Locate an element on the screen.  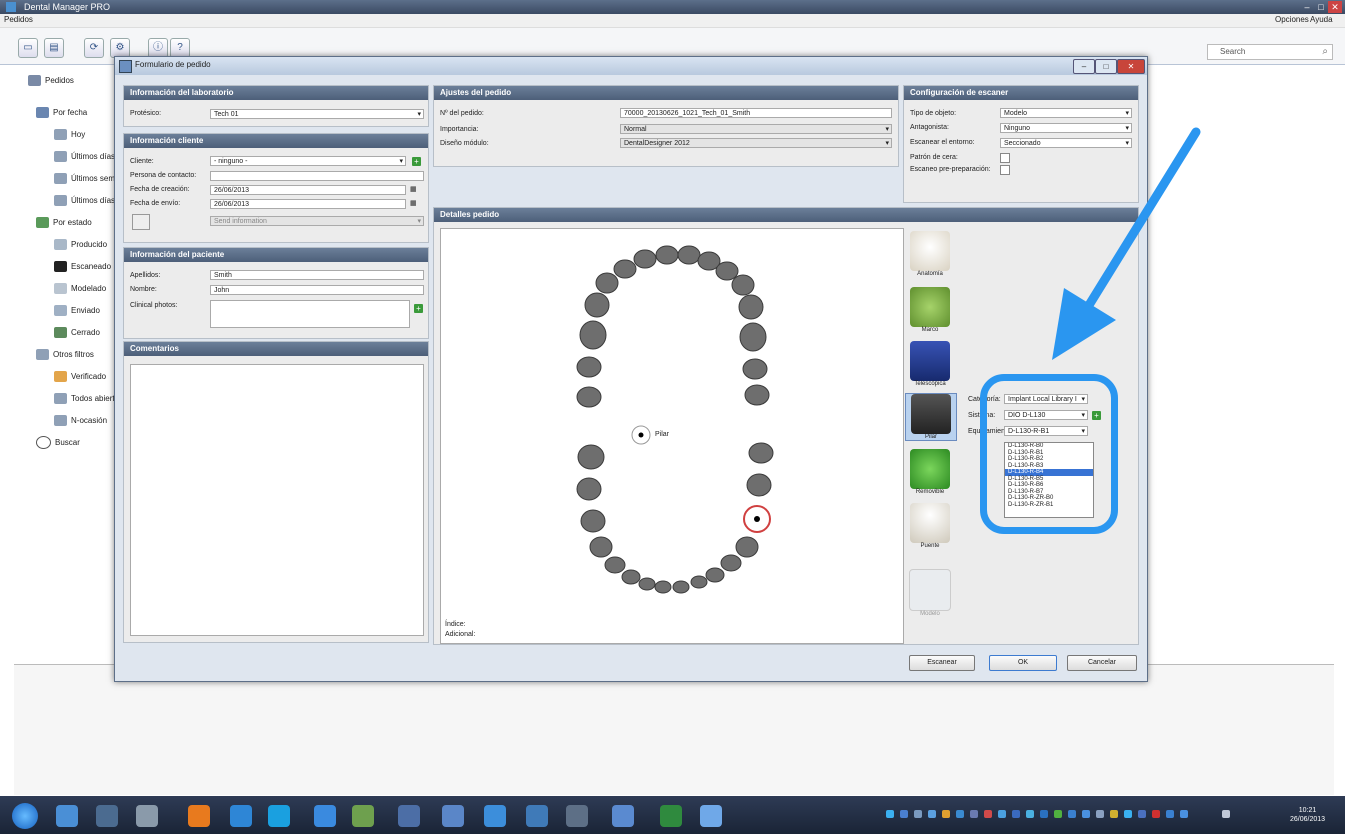
photos-field is located at coordinates (310, 314).